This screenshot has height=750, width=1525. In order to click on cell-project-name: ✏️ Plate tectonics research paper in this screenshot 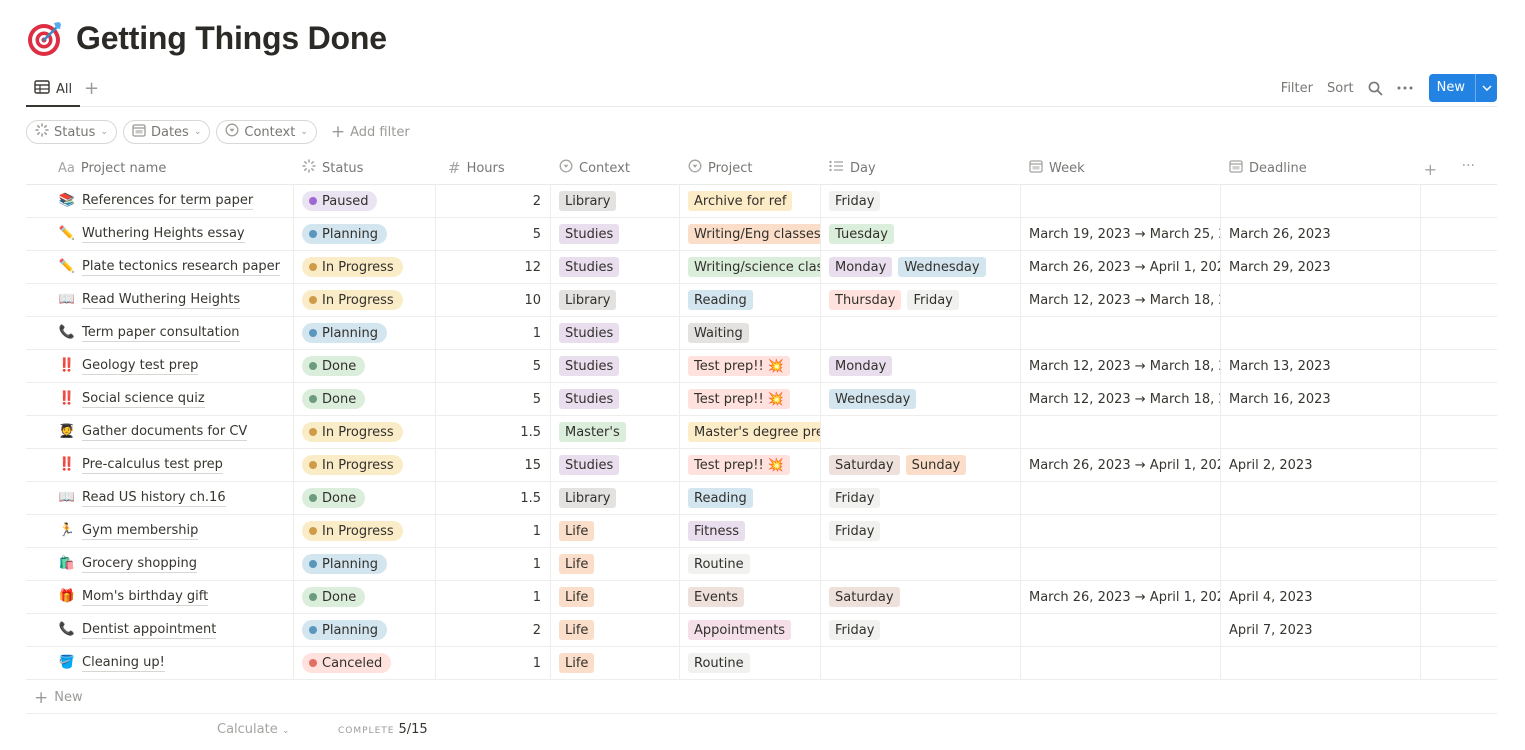, I will do `click(160, 267)`.